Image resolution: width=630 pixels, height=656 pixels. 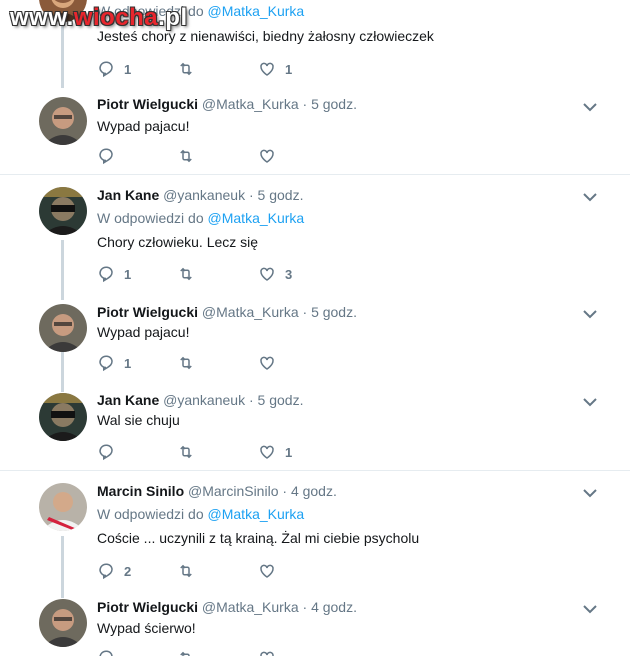 I want to click on tweet-text: Wal sie chuju, so click(x=138, y=420).